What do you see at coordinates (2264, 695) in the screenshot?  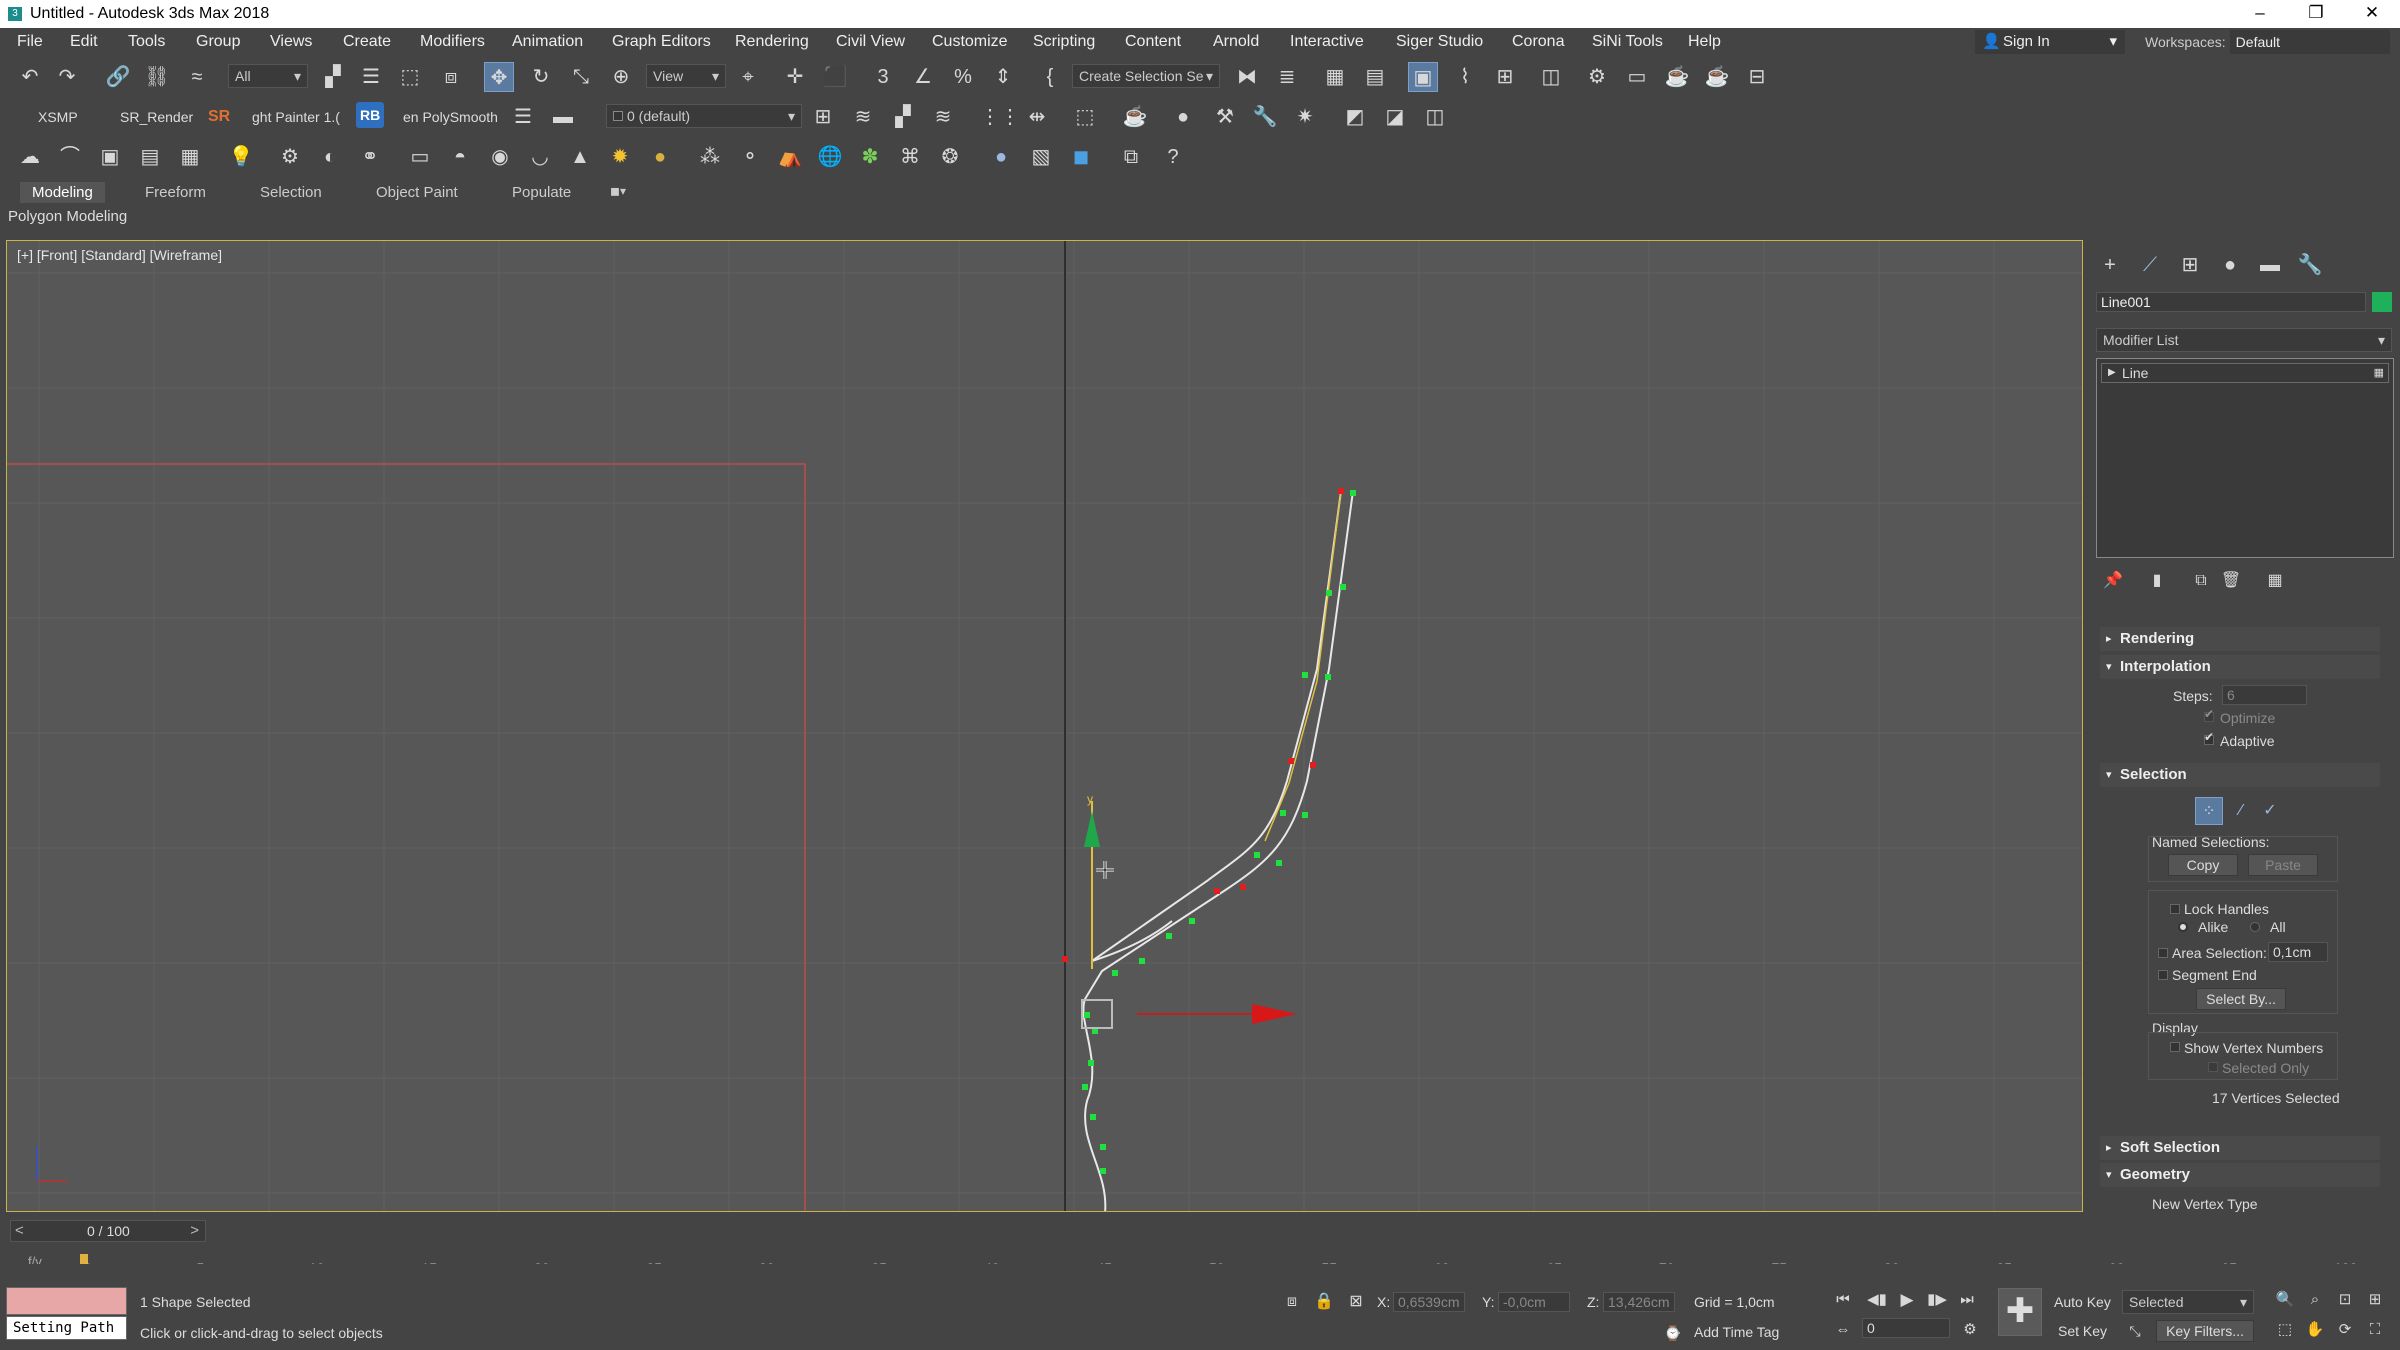 I see `steps-spinner: 6` at bounding box center [2264, 695].